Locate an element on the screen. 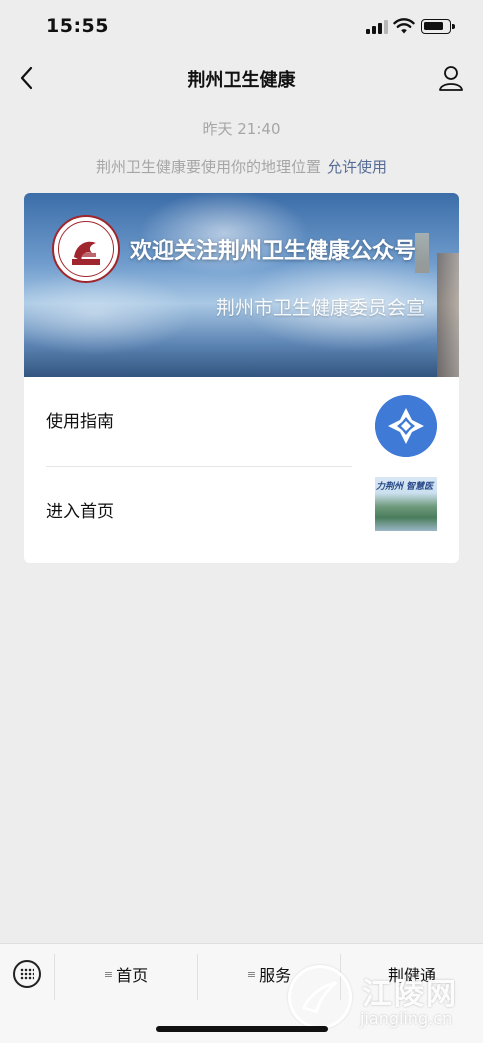 The height and width of the screenshot is (1043, 483). banner-subtitle: 荆州市卫生健康委员会宣 is located at coordinates (320, 308).